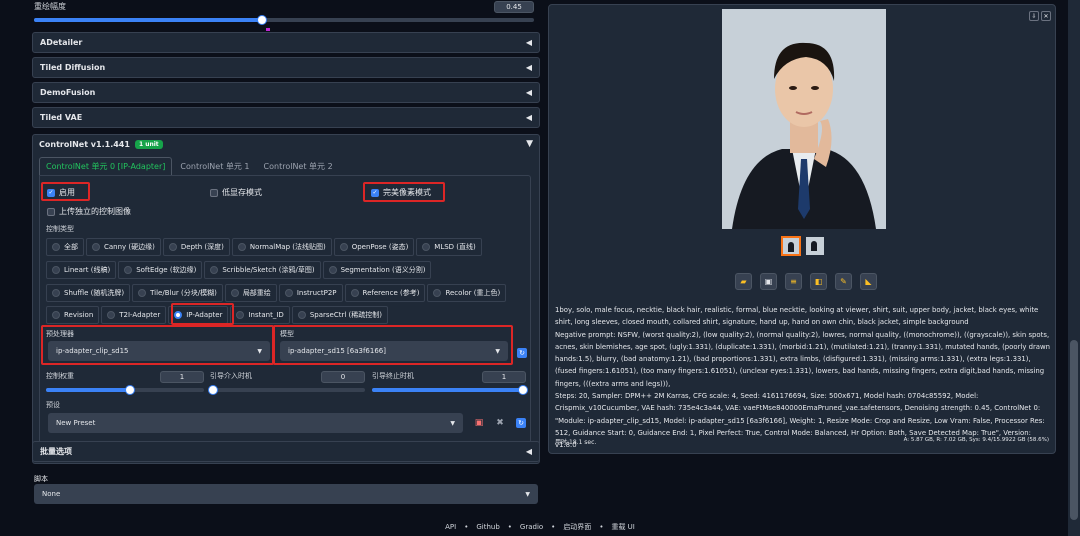 This screenshot has width=1080, height=536. I want to click on type-option: SparseCtrl (稀疏控制), so click(339, 315).